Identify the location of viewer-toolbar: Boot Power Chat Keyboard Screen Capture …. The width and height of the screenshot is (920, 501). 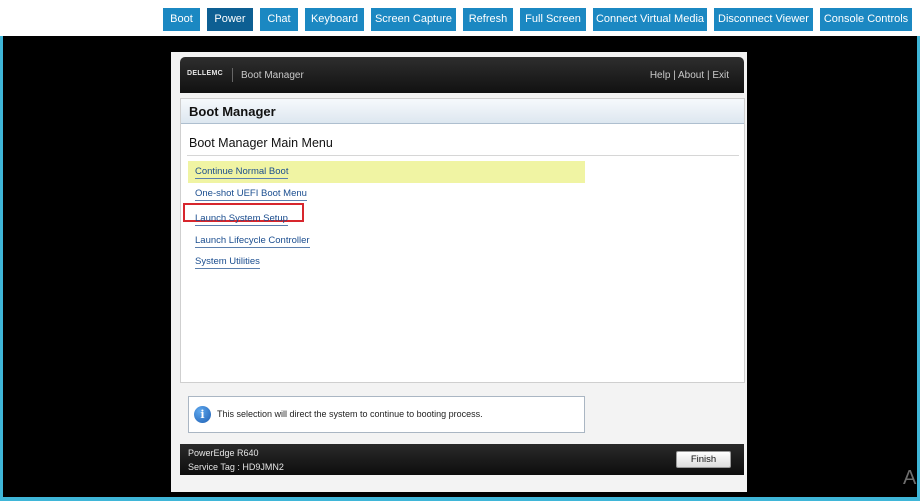
(460, 18).